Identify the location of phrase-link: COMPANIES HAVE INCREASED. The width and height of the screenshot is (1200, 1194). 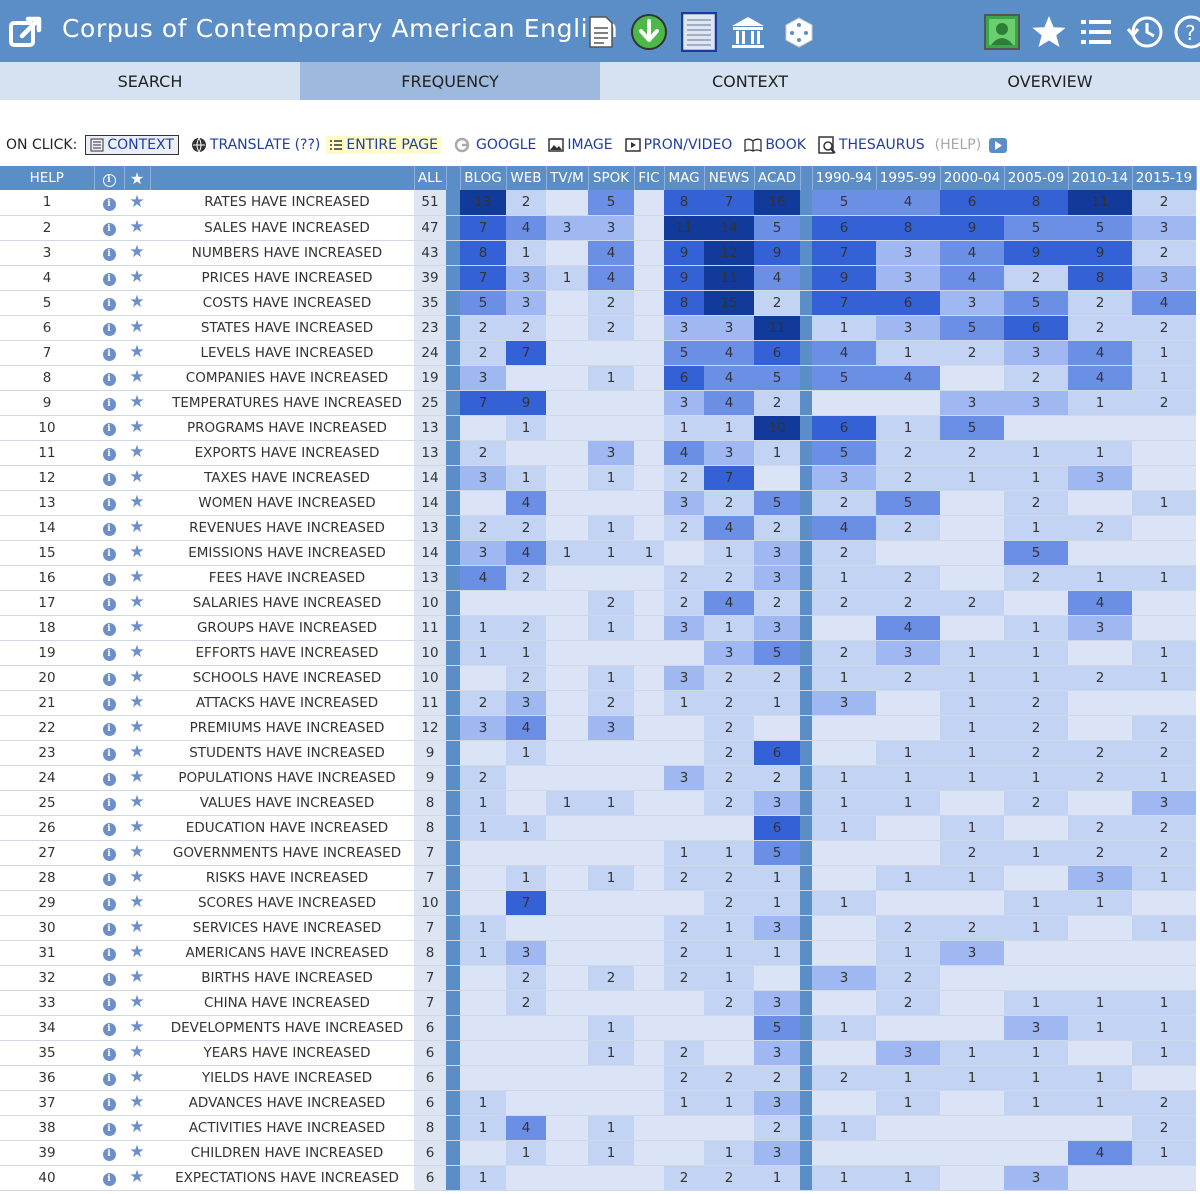
(282, 378).